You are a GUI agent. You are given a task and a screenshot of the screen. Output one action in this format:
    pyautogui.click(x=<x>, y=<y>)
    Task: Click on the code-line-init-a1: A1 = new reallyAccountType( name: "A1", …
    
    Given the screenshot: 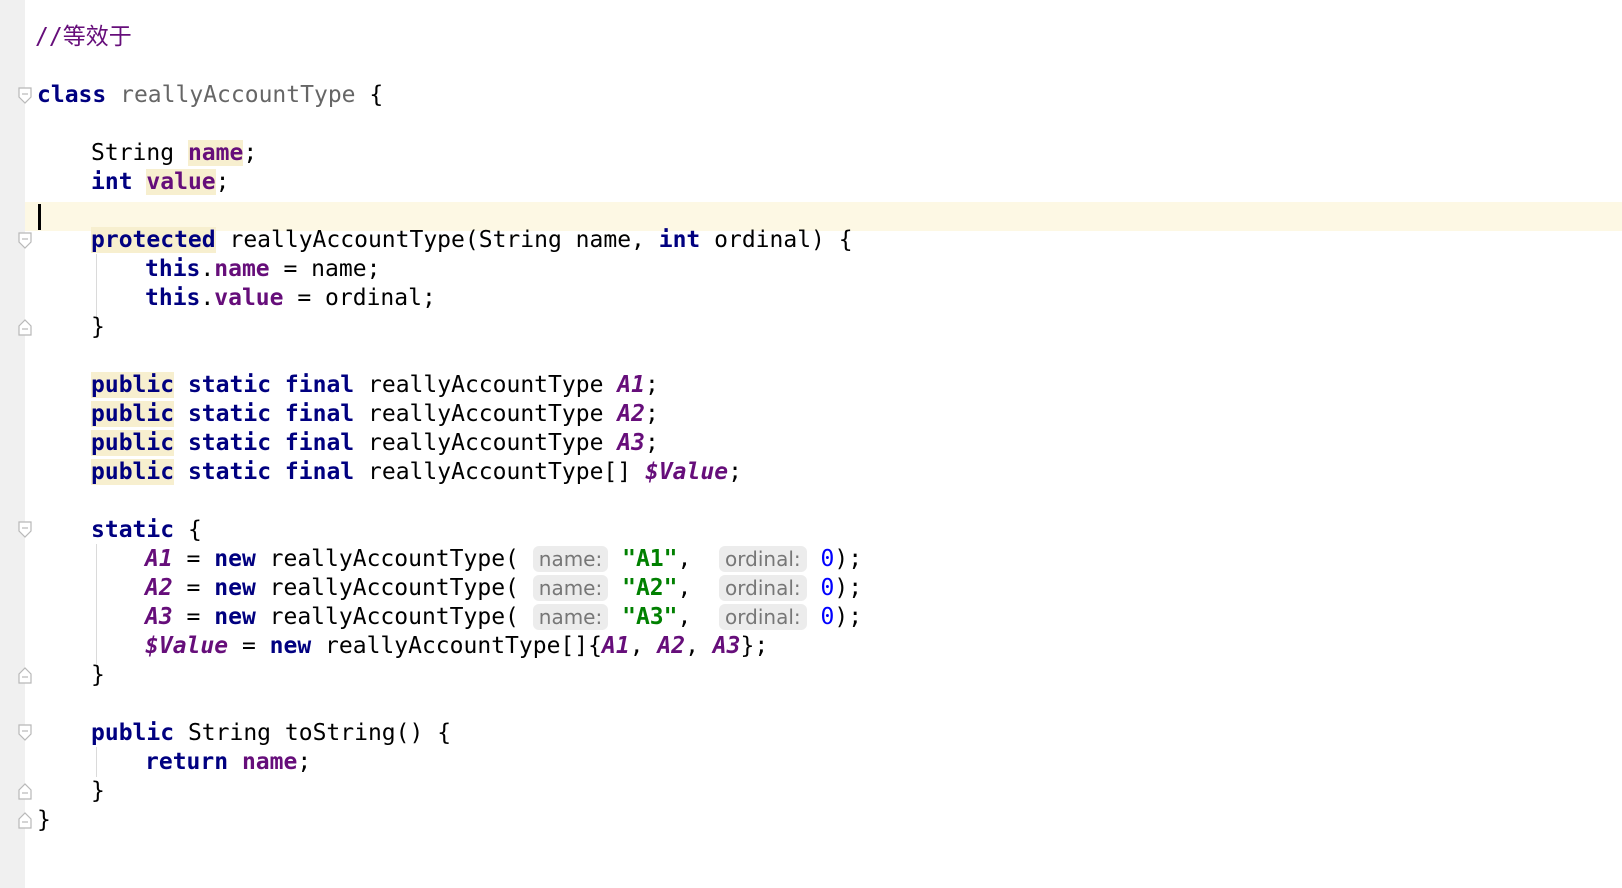 What is the action you would take?
    pyautogui.click(x=504, y=559)
    